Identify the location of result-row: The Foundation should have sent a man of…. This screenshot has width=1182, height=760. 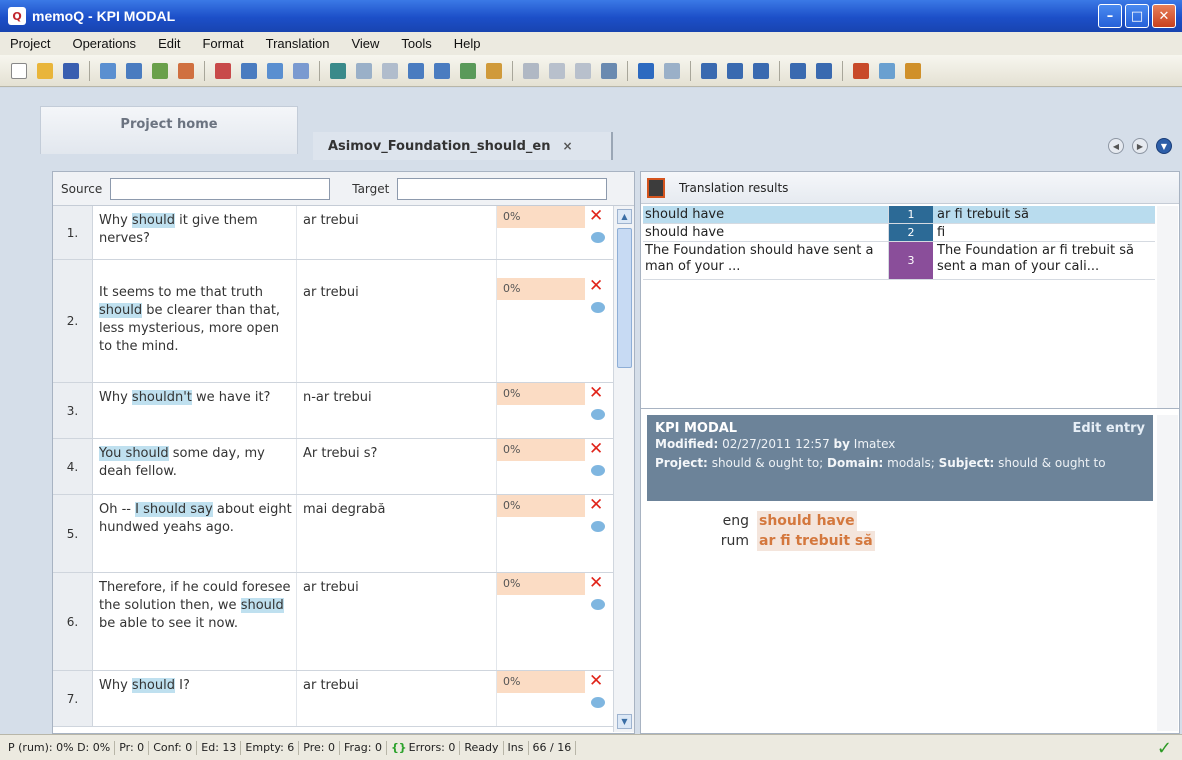
(899, 261).